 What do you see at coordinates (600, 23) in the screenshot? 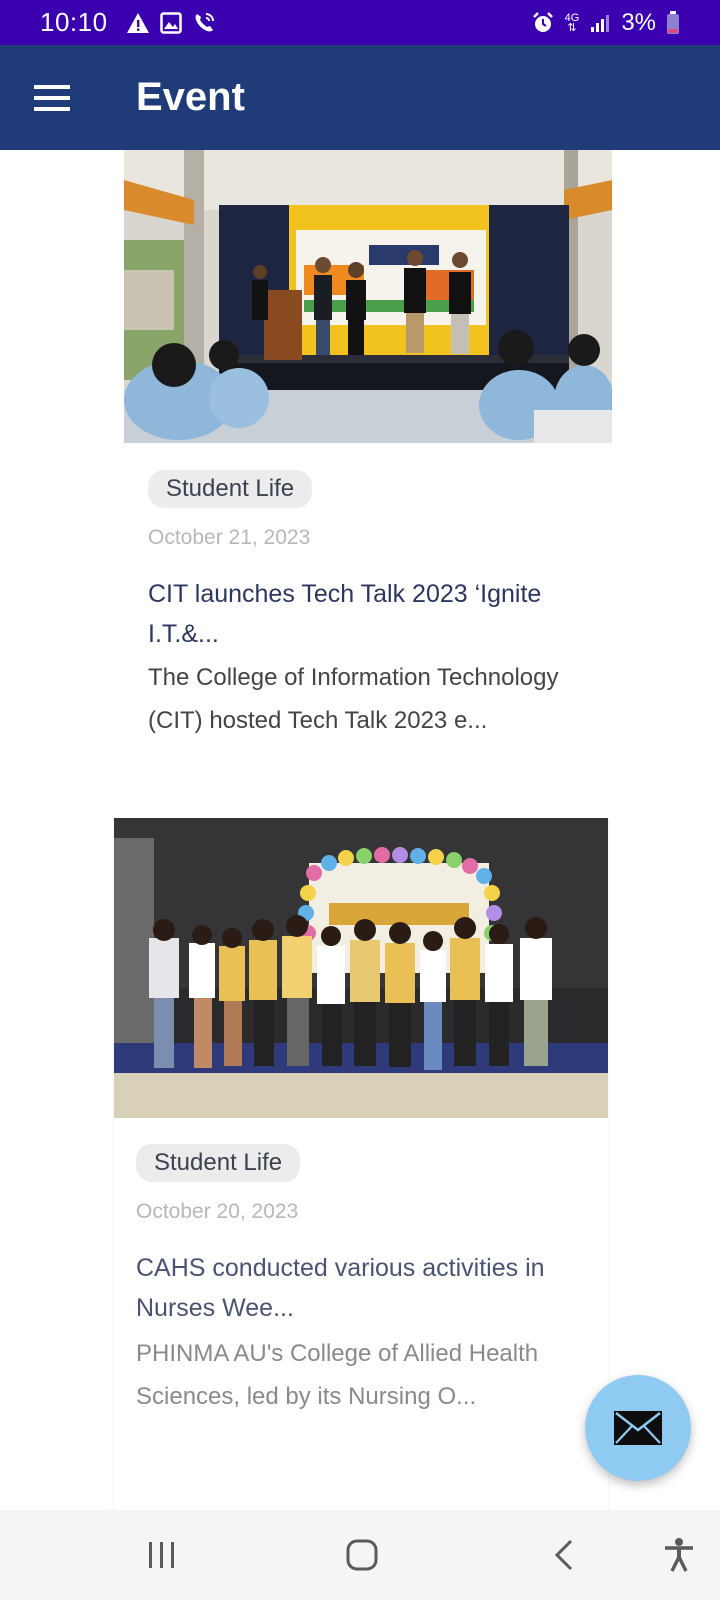
I see `signal-icon` at bounding box center [600, 23].